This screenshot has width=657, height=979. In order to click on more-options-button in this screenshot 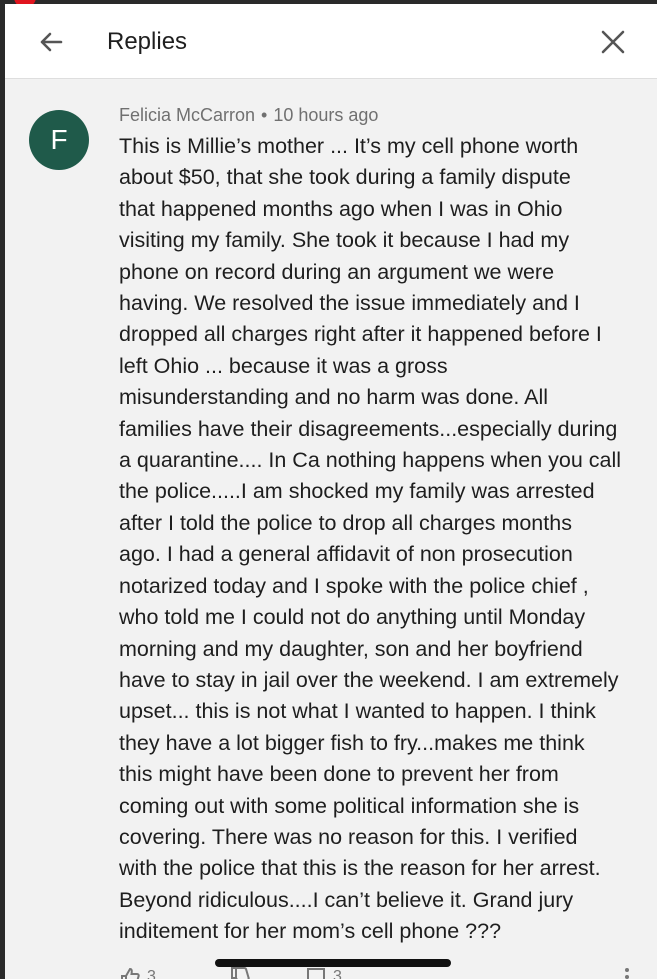, I will do `click(627, 972)`.